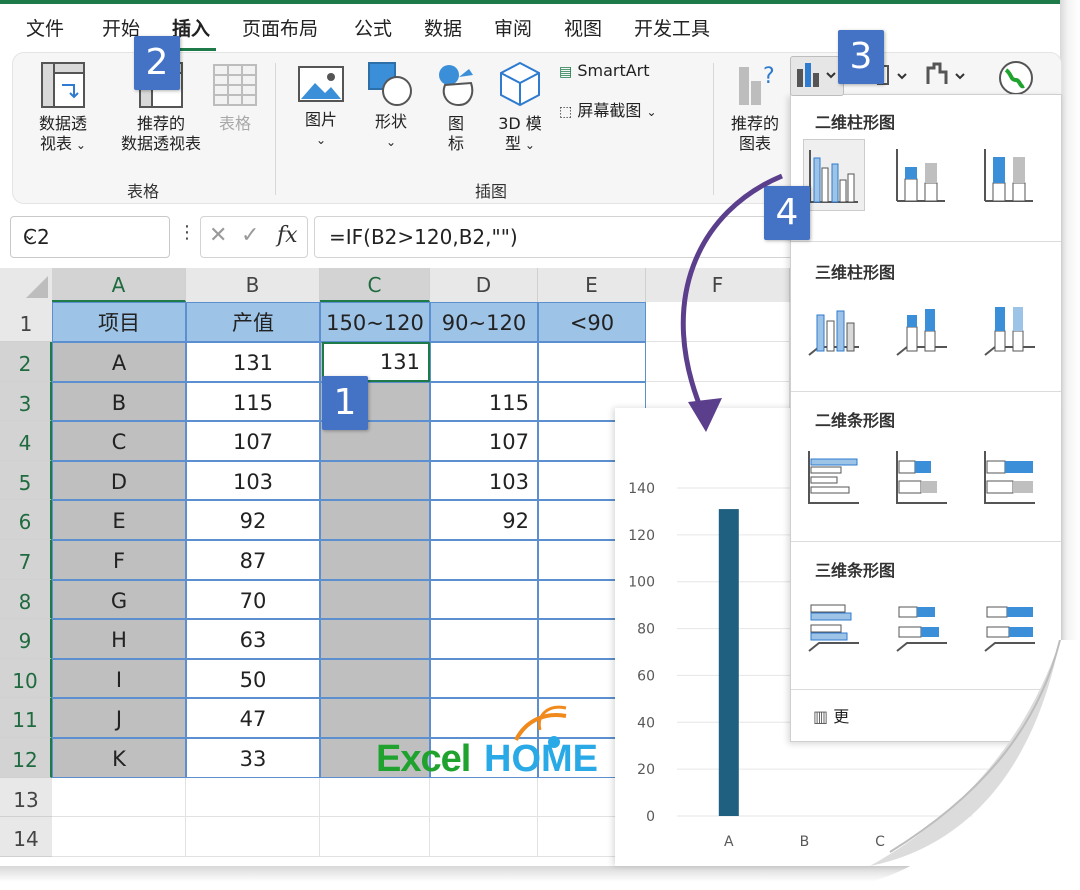 This screenshot has height=890, width=1080. I want to click on chevron-down-icon: ⌄, so click(92, 234).